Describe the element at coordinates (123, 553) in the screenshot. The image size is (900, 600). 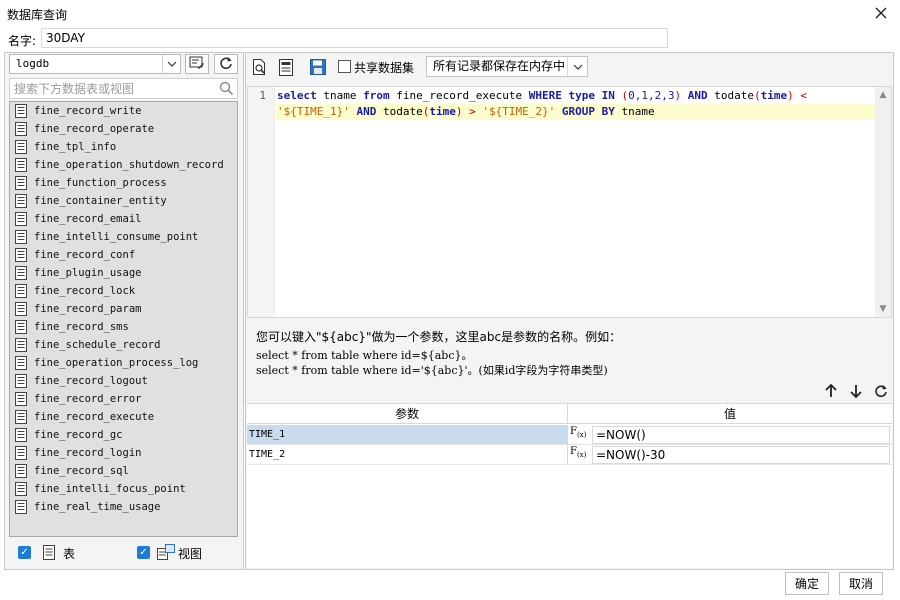
I see `object-type-filter: ✓ 表 ✓ 视图` at that location.